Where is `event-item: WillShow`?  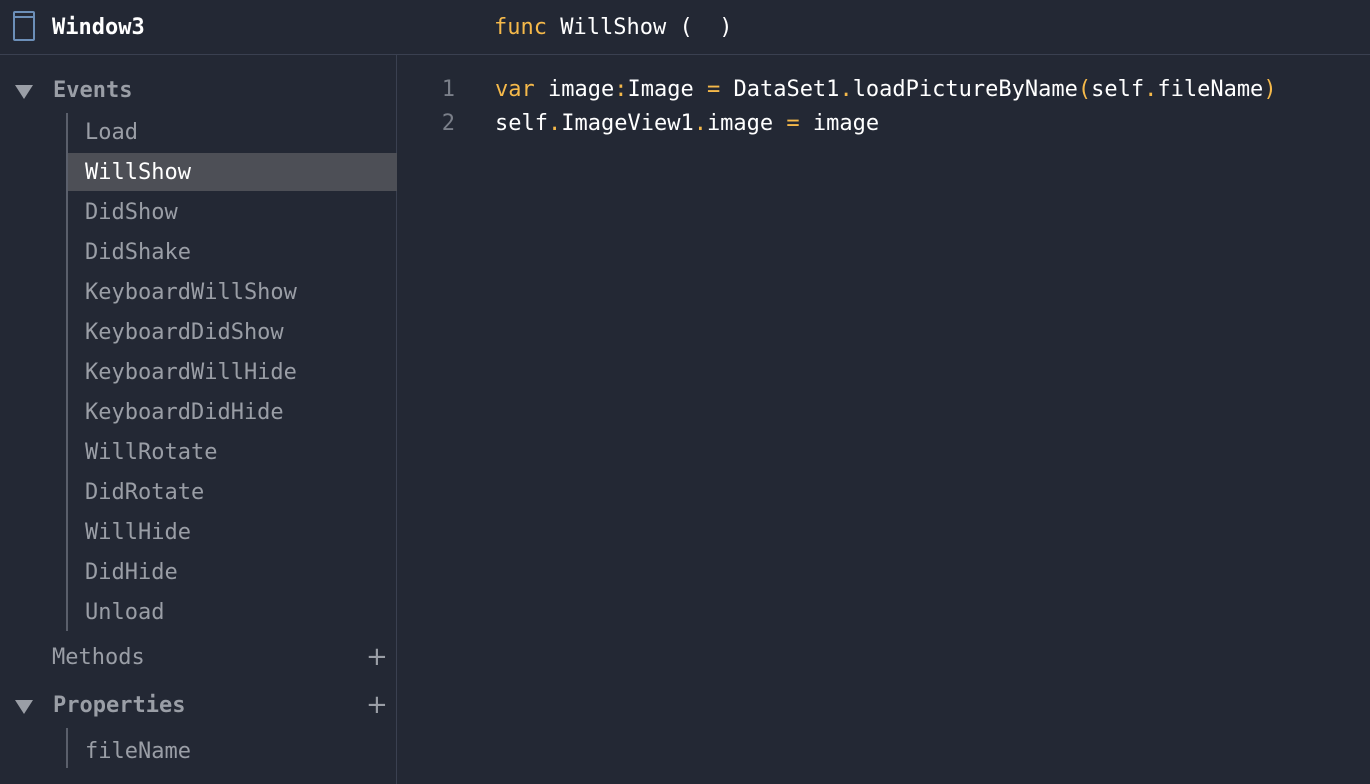
event-item: WillShow is located at coordinates (232, 172).